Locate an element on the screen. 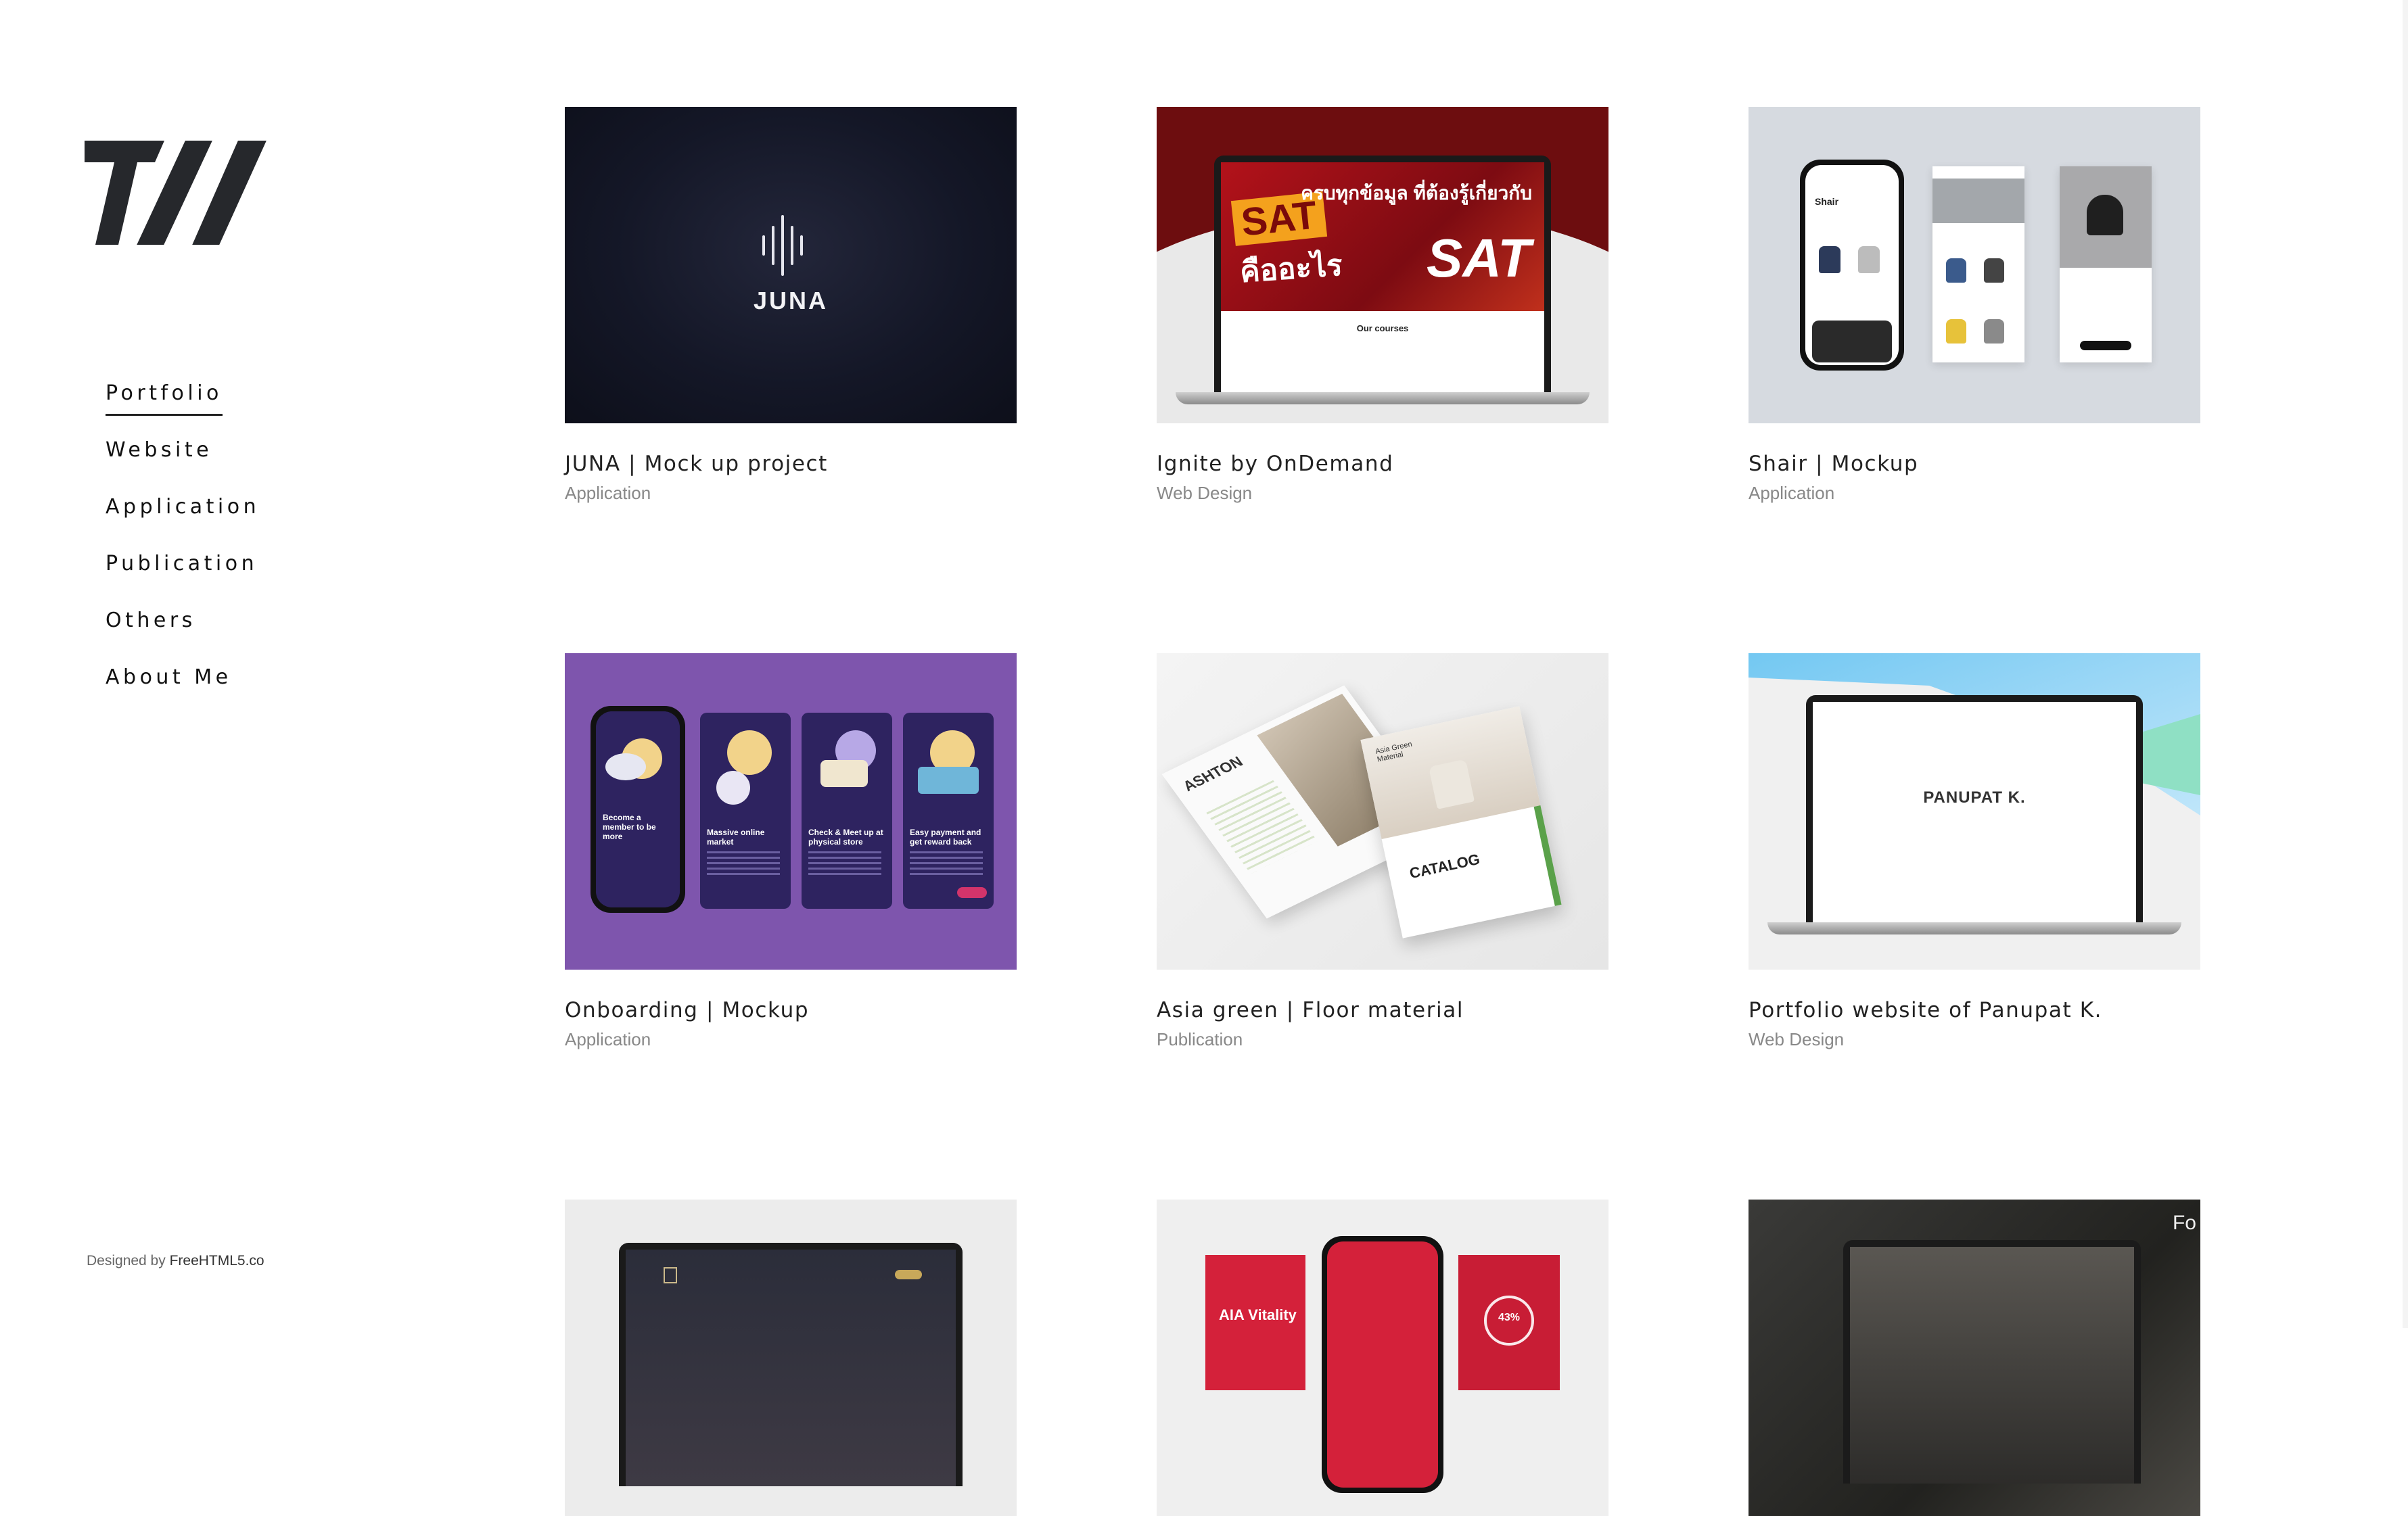 This screenshot has height=1516, width=2408. project-thumbnail: Fo is located at coordinates (1974, 1358).